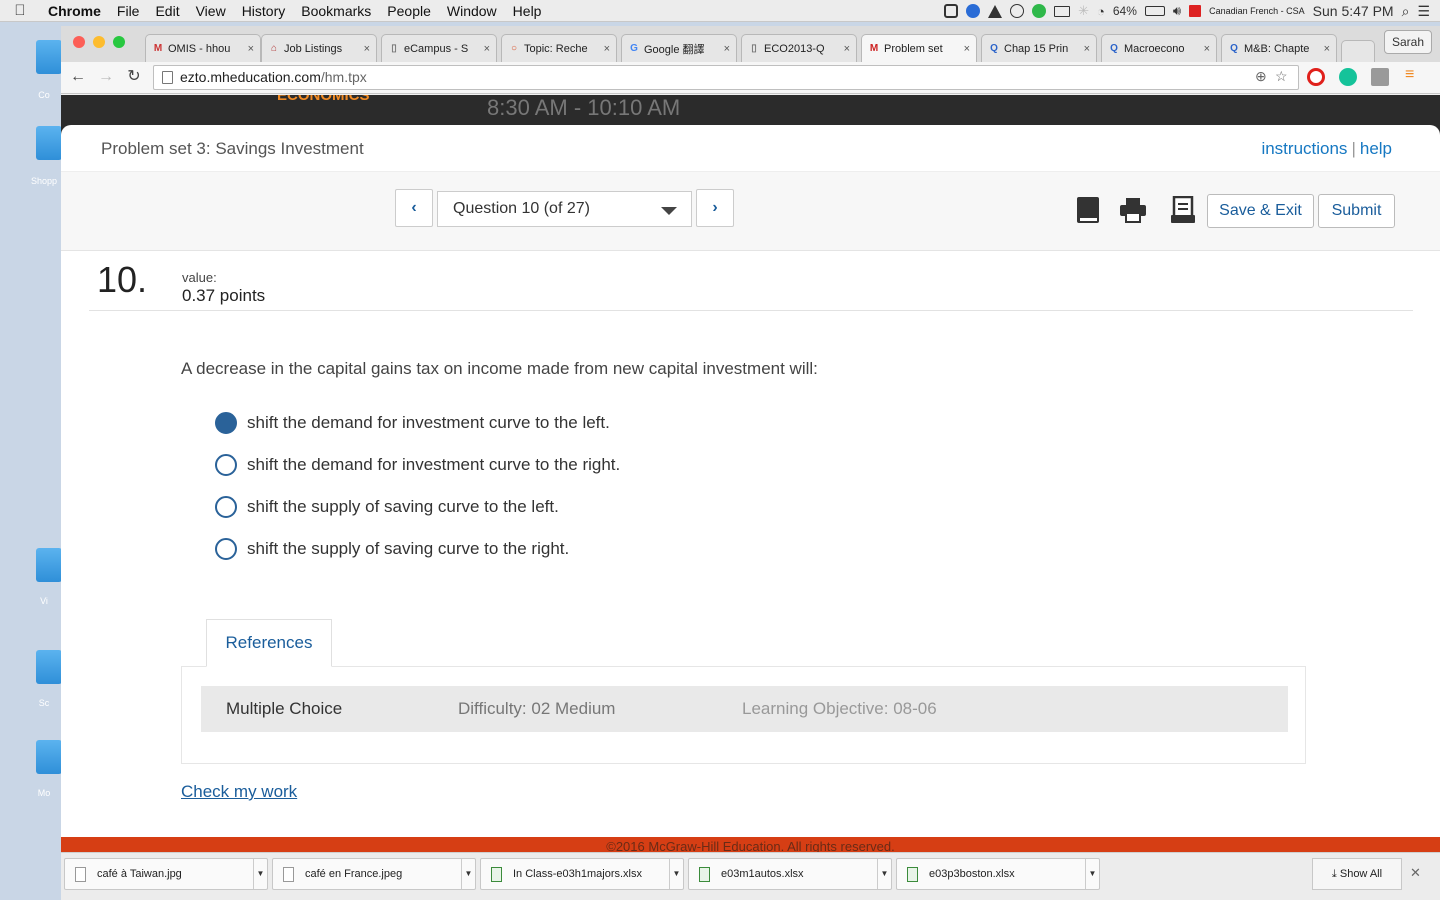 This screenshot has height=900, width=1440. I want to click on menu-bookmarks: Bookmarks, so click(336, 11).